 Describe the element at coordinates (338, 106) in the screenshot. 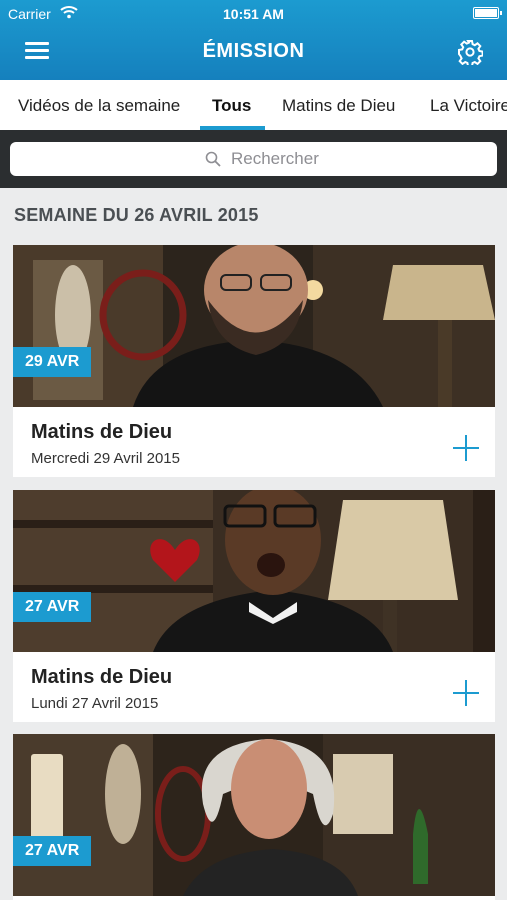

I see `tab-matins-de-dieu: Matins de Dieu` at that location.